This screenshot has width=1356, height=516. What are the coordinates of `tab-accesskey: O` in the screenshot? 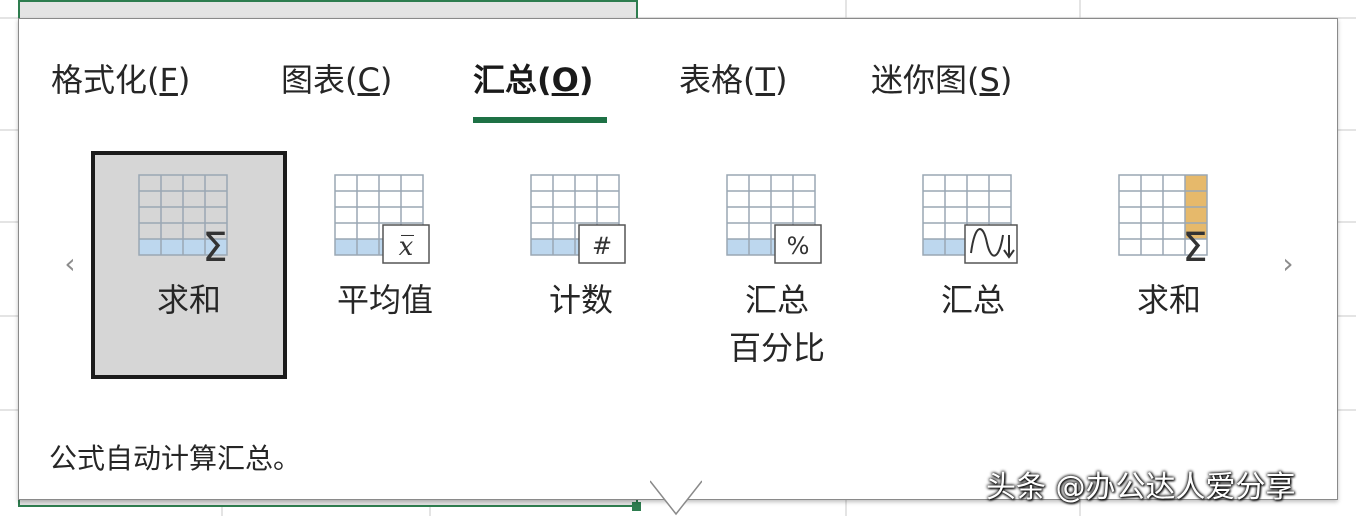 It's located at (565, 80).